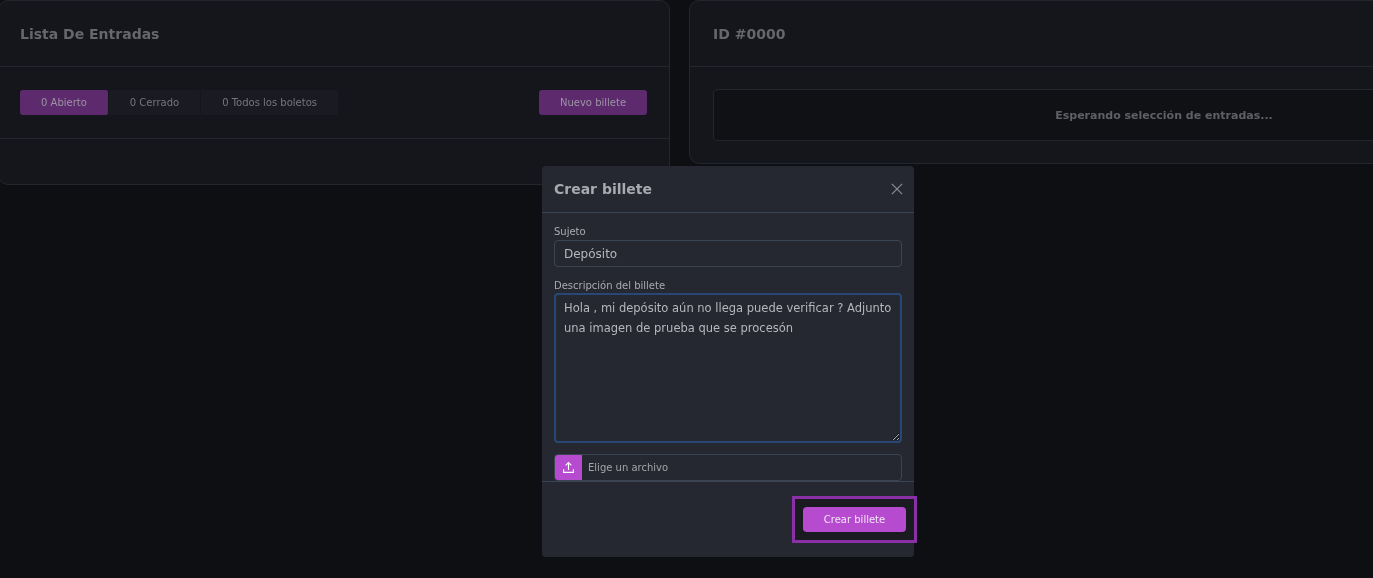 Image resolution: width=1373 pixels, height=578 pixels. Describe the element at coordinates (854, 519) in the screenshot. I see `create-ticket-button: Crear billete` at that location.